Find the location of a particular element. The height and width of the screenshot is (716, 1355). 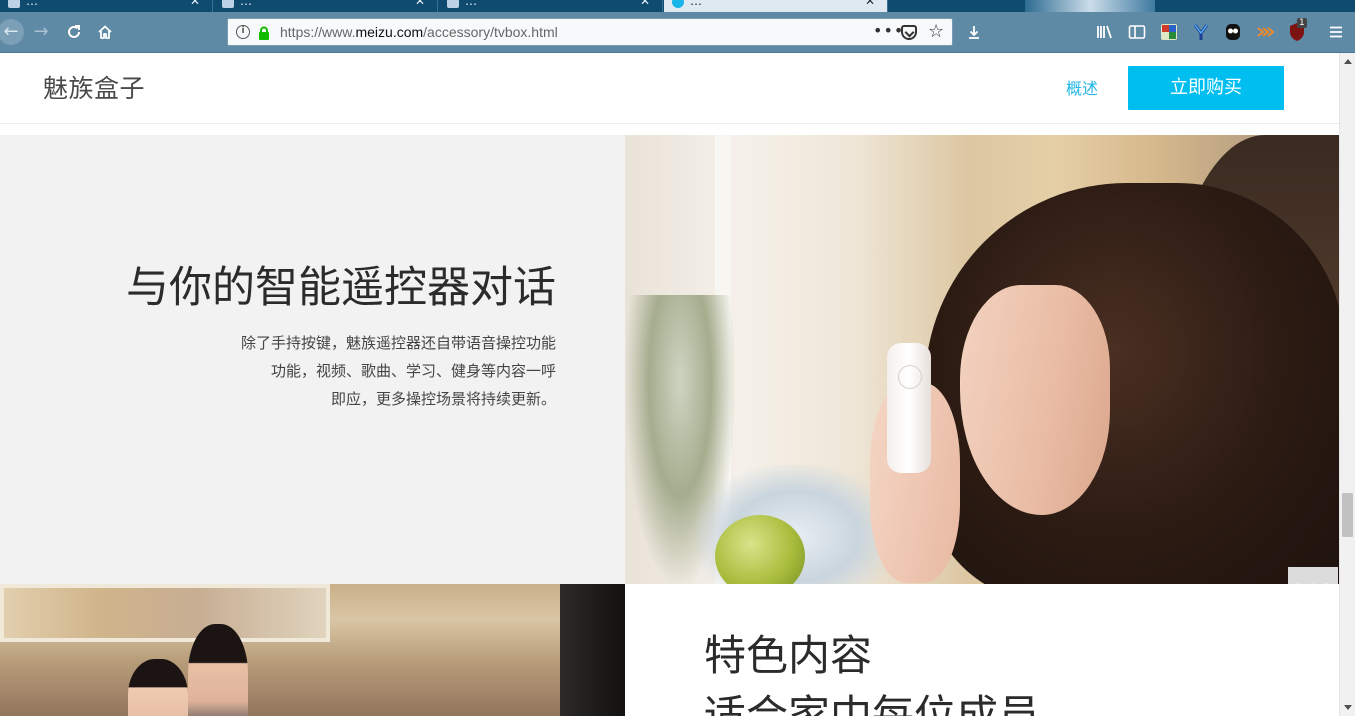

photo-remote is located at coordinates (909, 408).